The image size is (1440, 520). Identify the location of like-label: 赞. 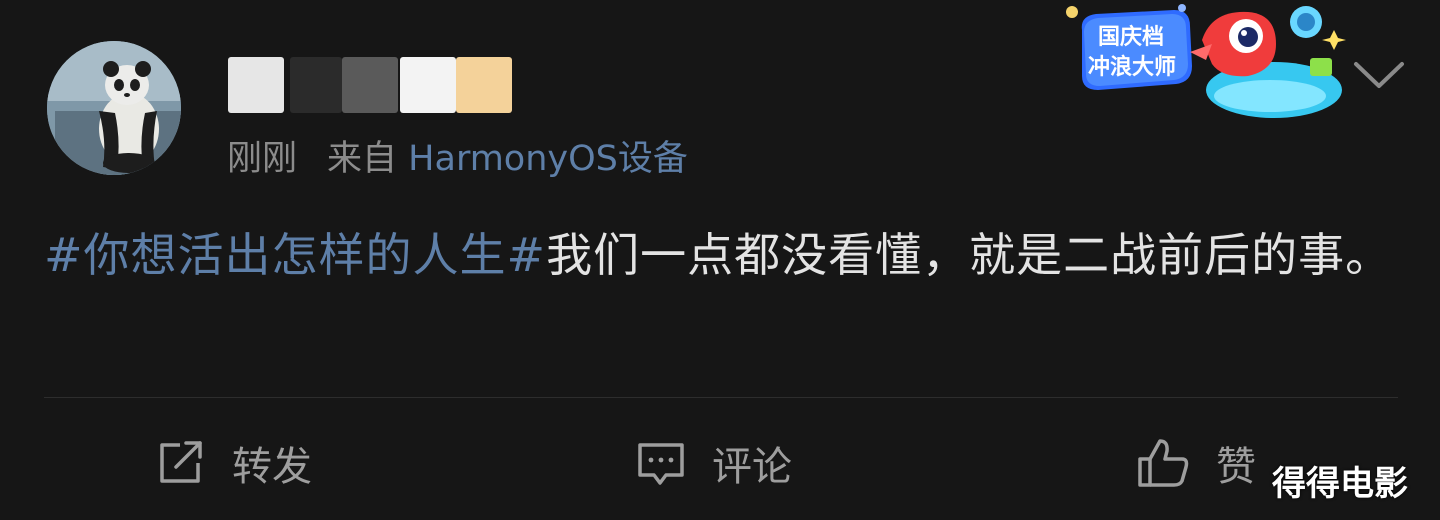
(1236, 467).